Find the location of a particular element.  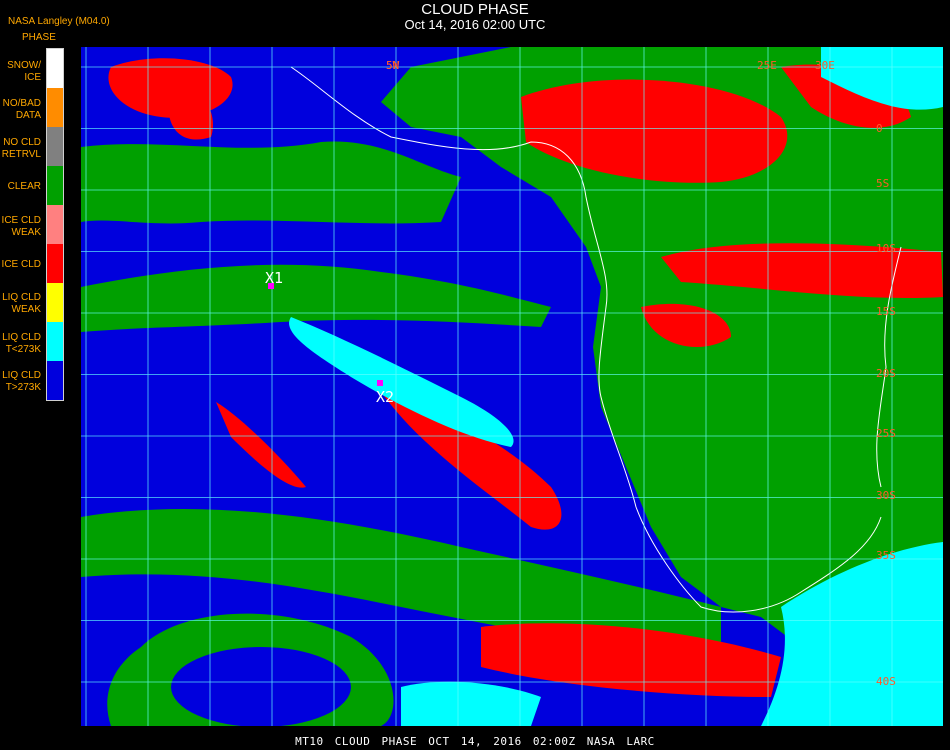

lat-label-25s: 25S is located at coordinates (886, 433).